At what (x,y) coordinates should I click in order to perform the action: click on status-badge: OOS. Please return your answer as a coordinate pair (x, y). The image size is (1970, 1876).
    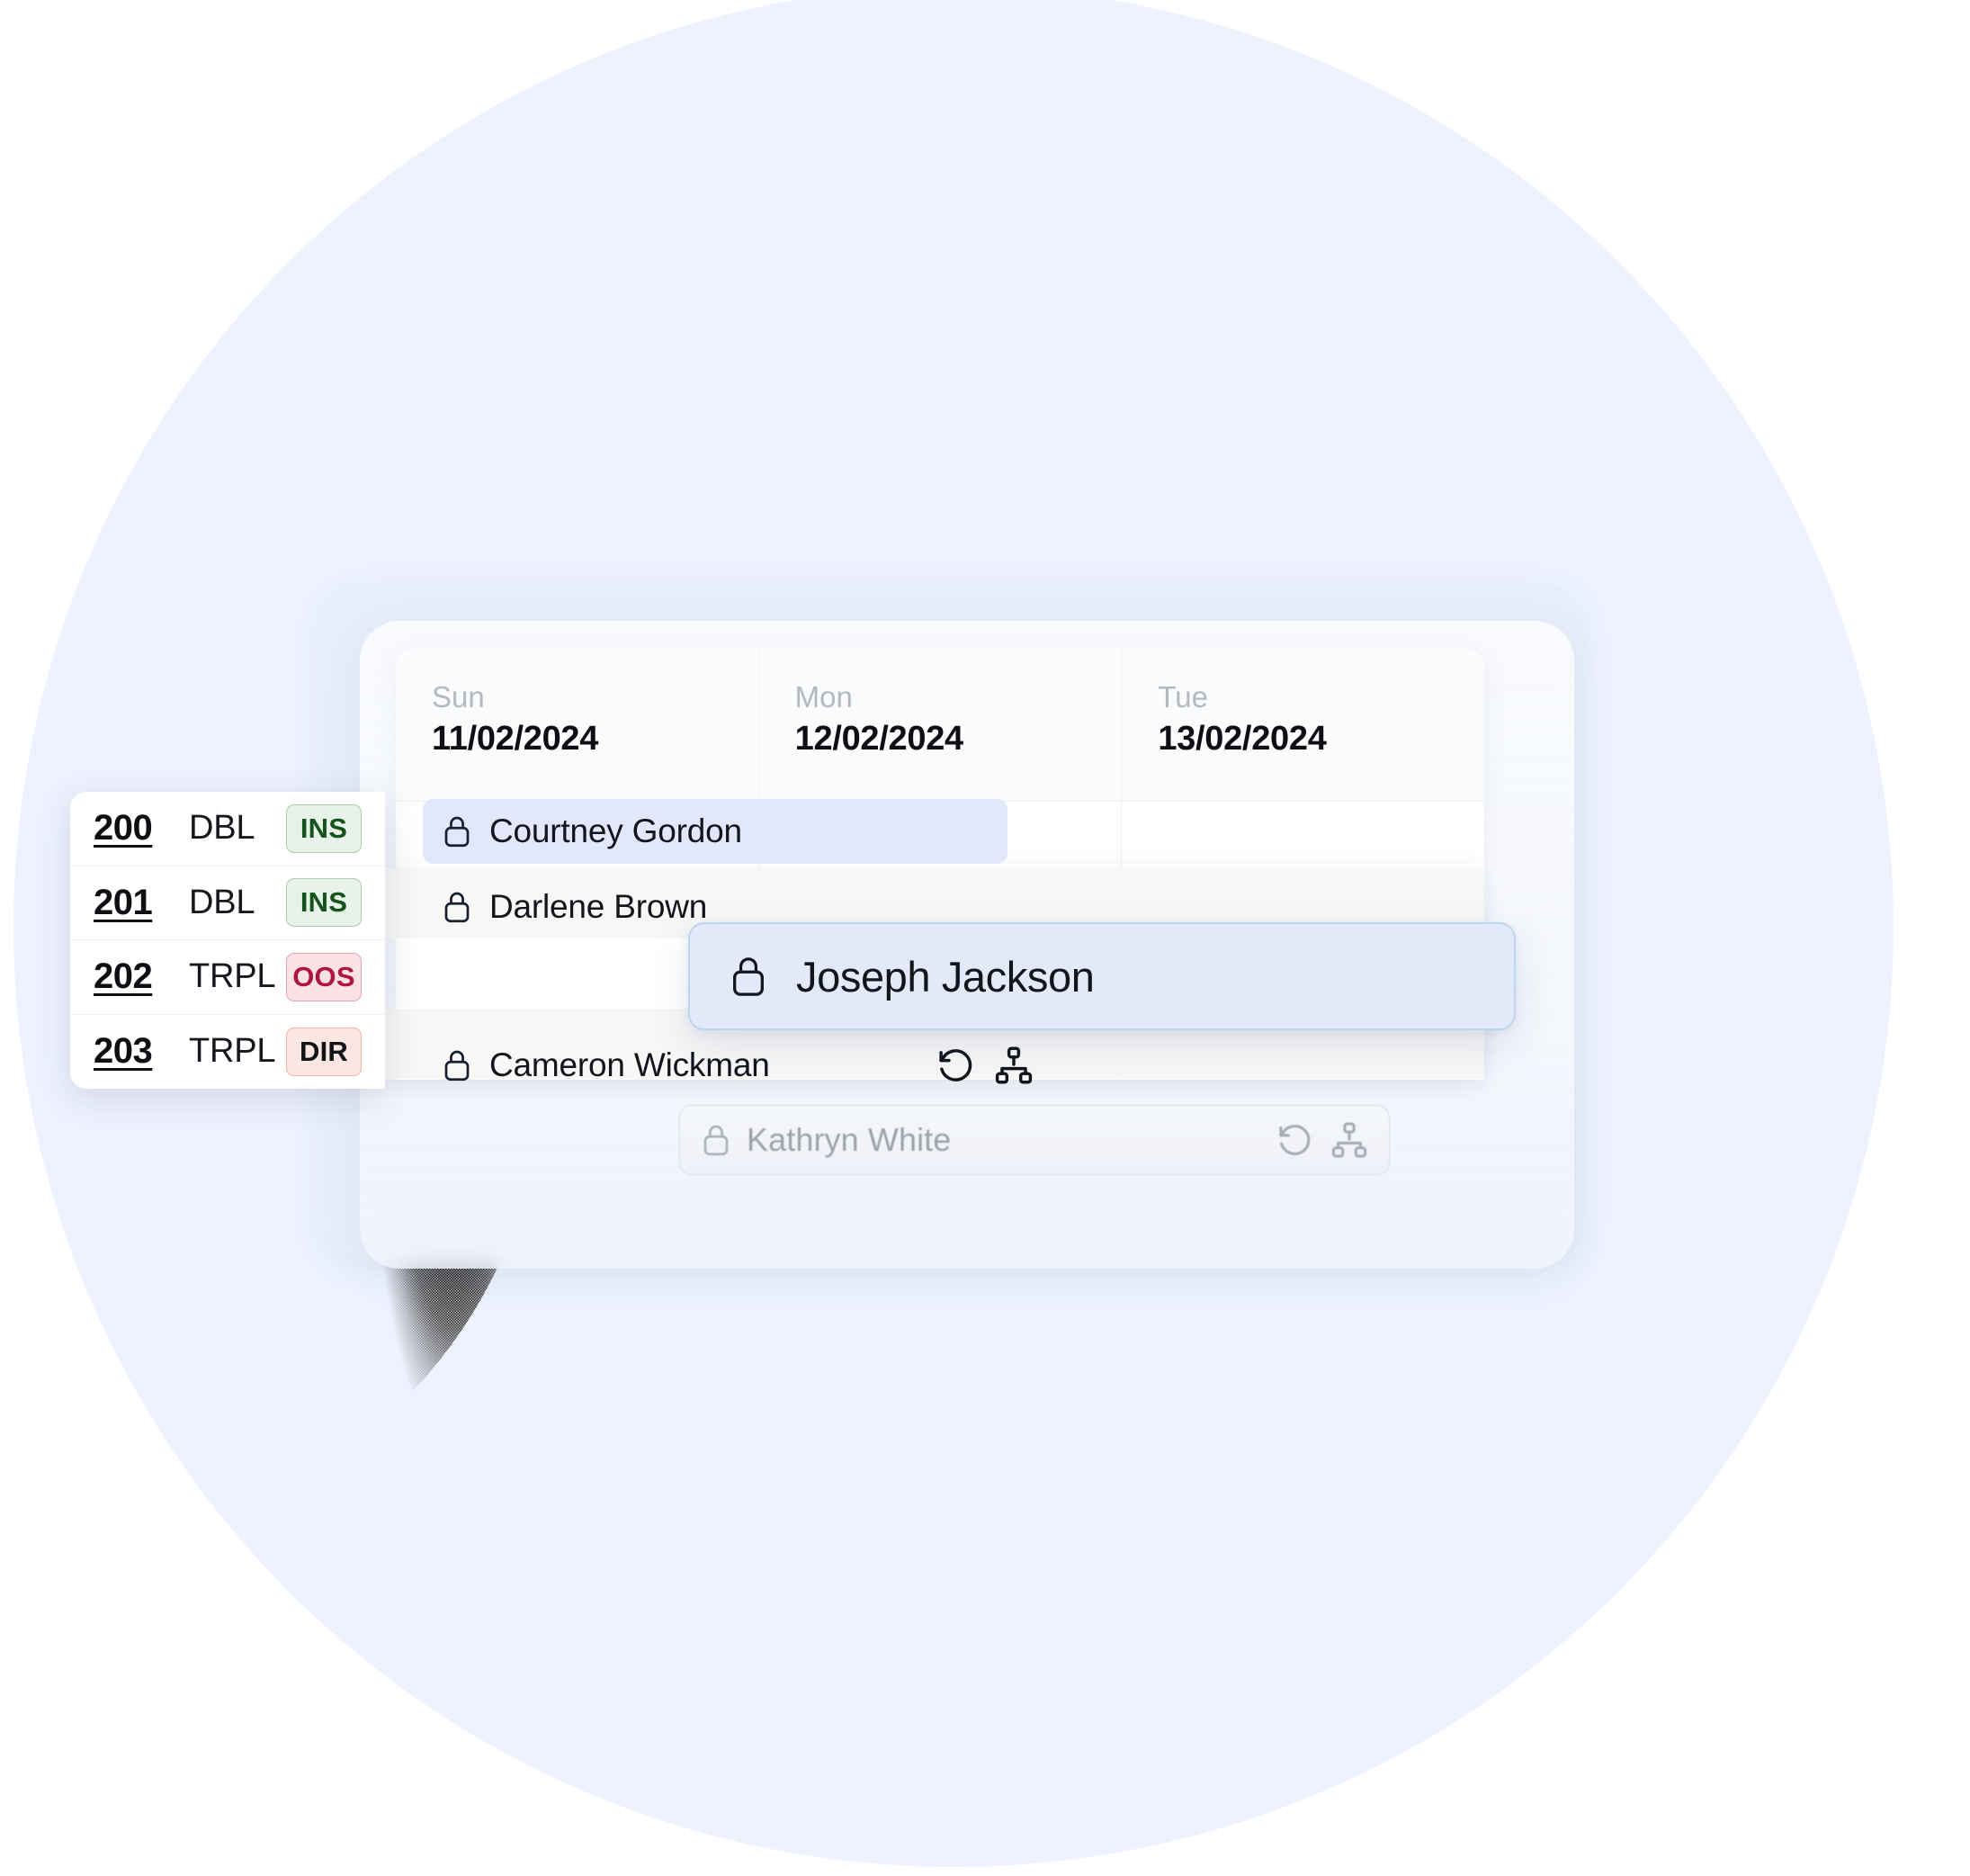
    Looking at the image, I should click on (324, 976).